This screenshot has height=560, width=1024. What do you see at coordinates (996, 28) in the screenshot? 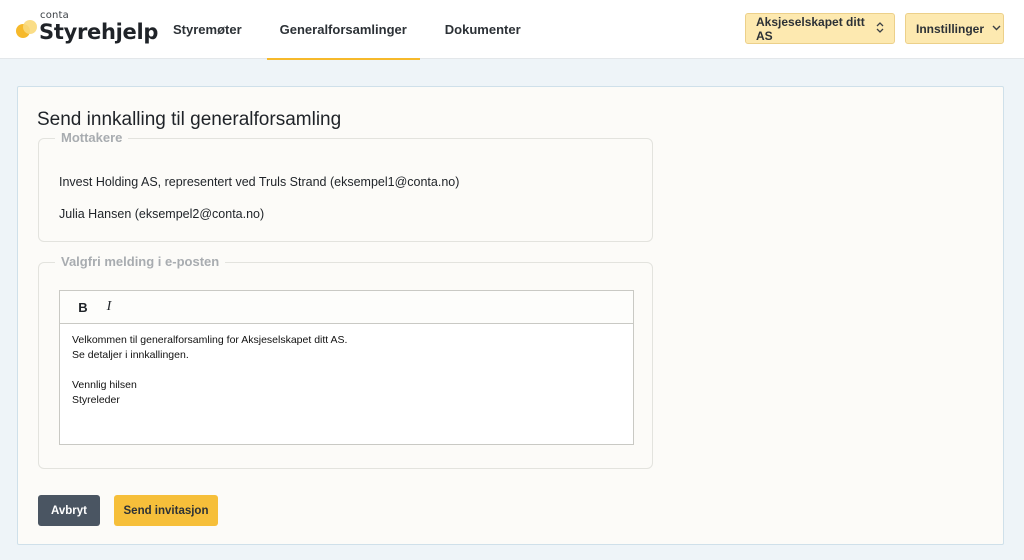
I see `chevron-down-icon` at bounding box center [996, 28].